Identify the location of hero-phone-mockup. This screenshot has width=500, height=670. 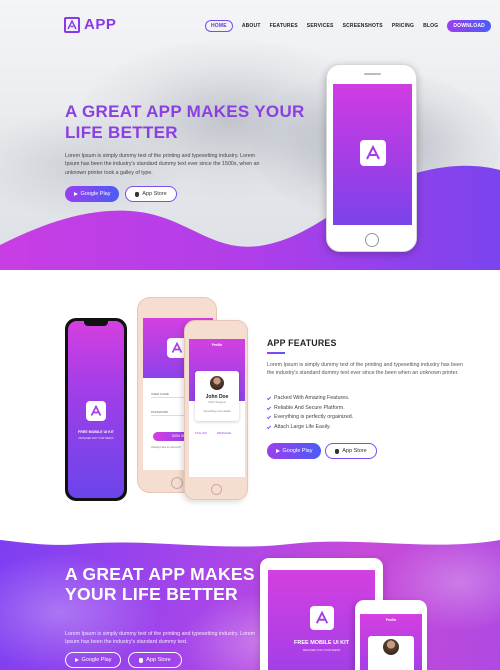
(371, 158).